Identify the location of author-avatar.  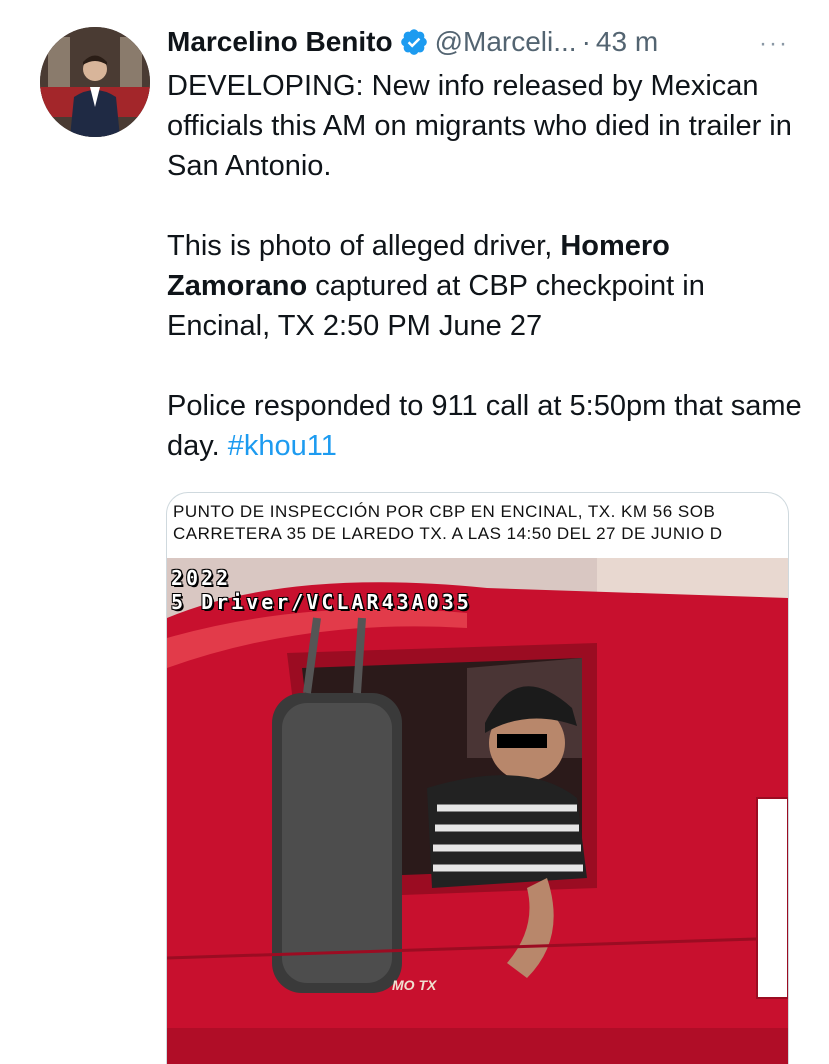
(95, 82).